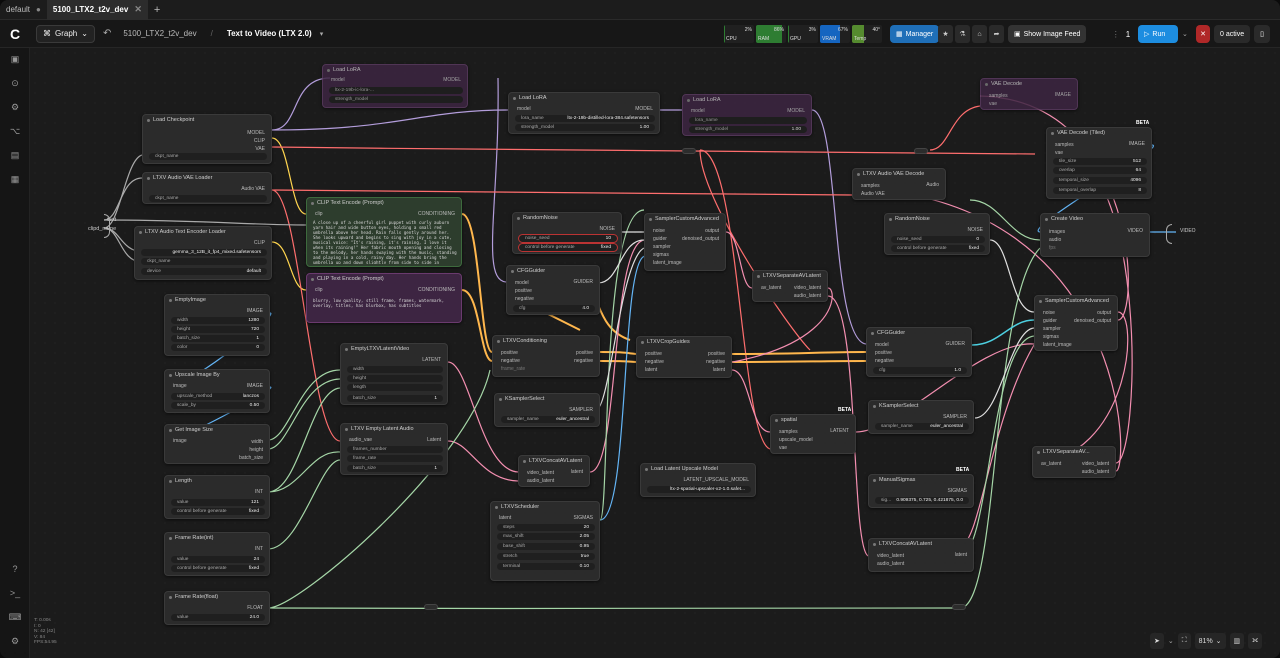 The width and height of the screenshot is (1280, 658). I want to click on slot-model-out: MODEL, so click(796, 111).